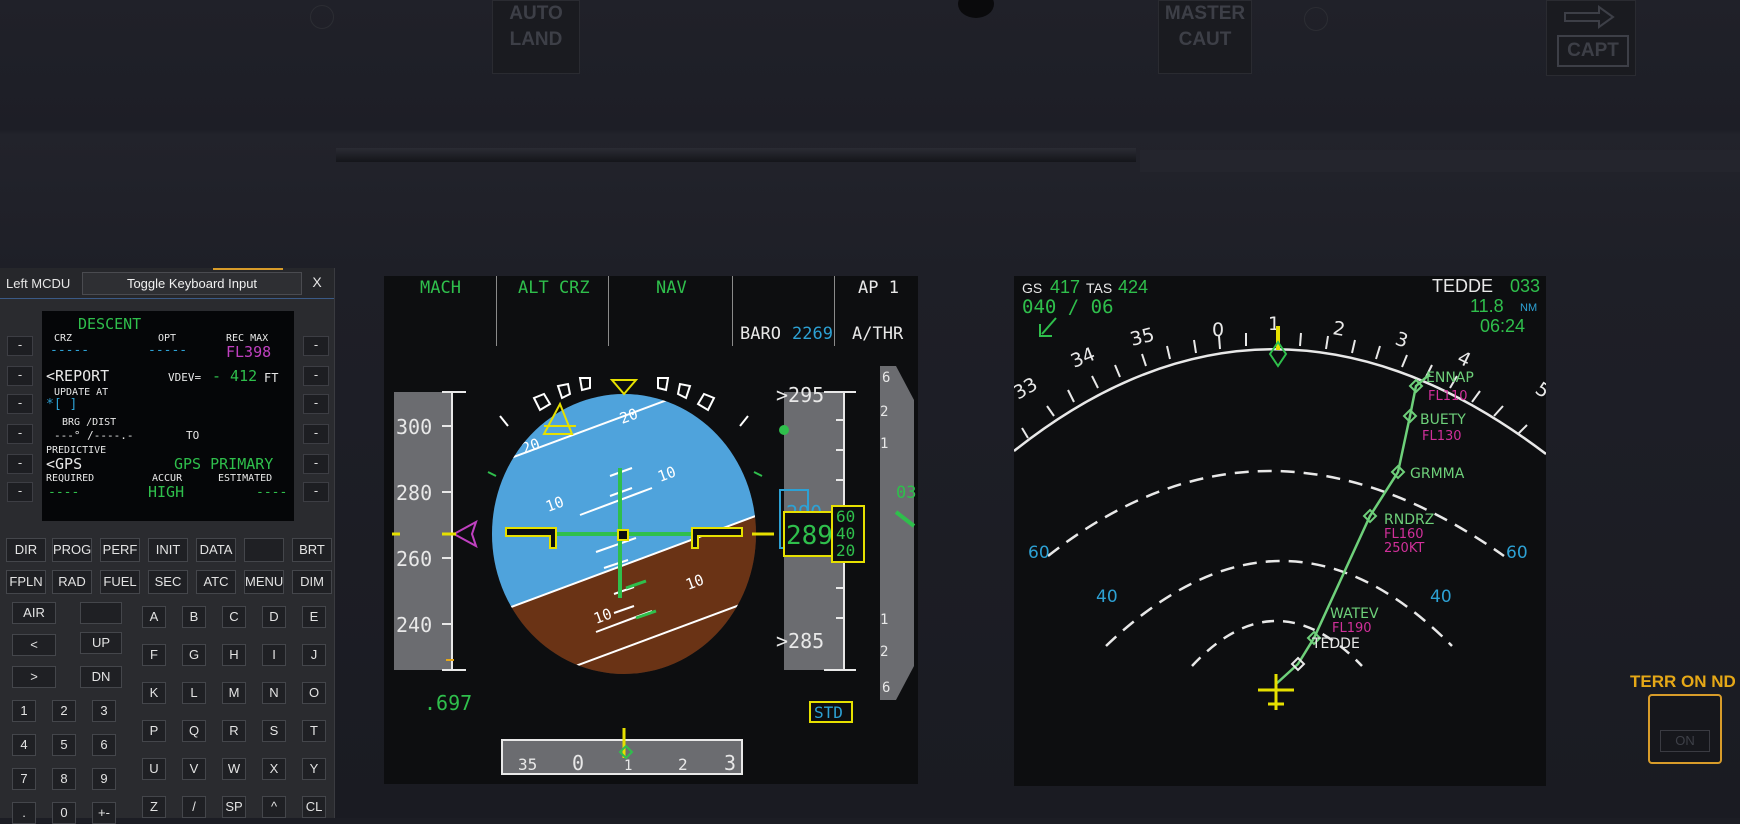 Image resolution: width=1740 pixels, height=824 pixels. What do you see at coordinates (1463, 286) in the screenshot?
I see `next-waypoint: TEDDE` at bounding box center [1463, 286].